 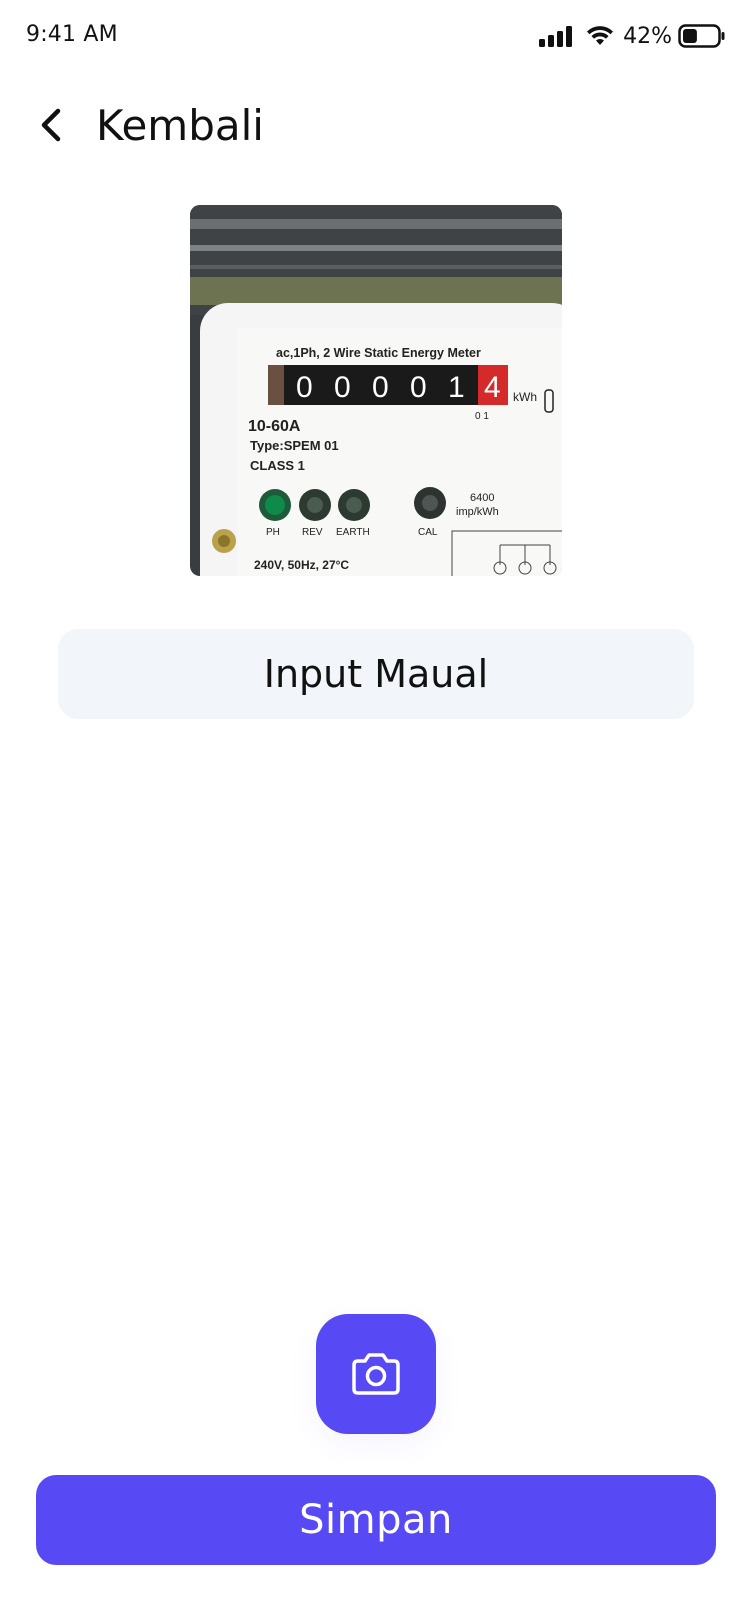 I want to click on status-time: 9:41 AM, so click(x=72, y=34).